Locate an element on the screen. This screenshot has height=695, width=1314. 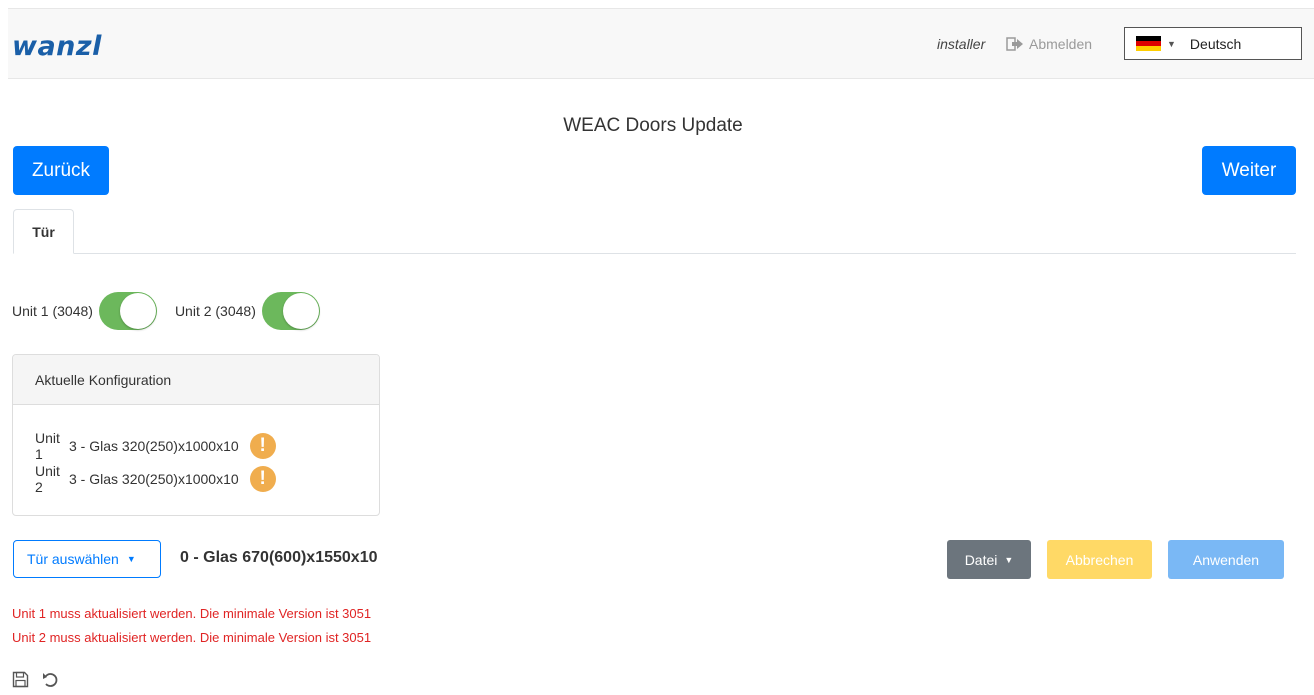
config-row-unit-2: Unit 2 3 - Glas 320(250)x1000x10 ! is located at coordinates (155, 479).